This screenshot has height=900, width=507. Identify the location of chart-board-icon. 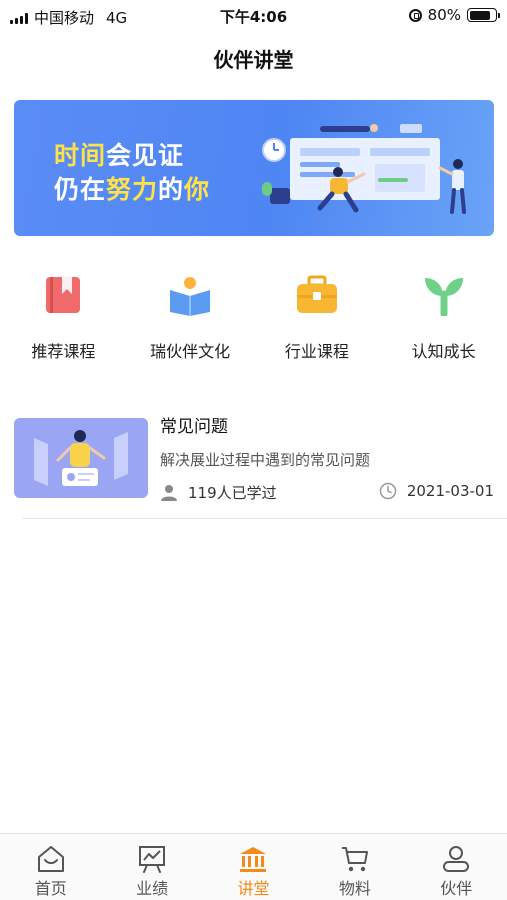
(152, 859).